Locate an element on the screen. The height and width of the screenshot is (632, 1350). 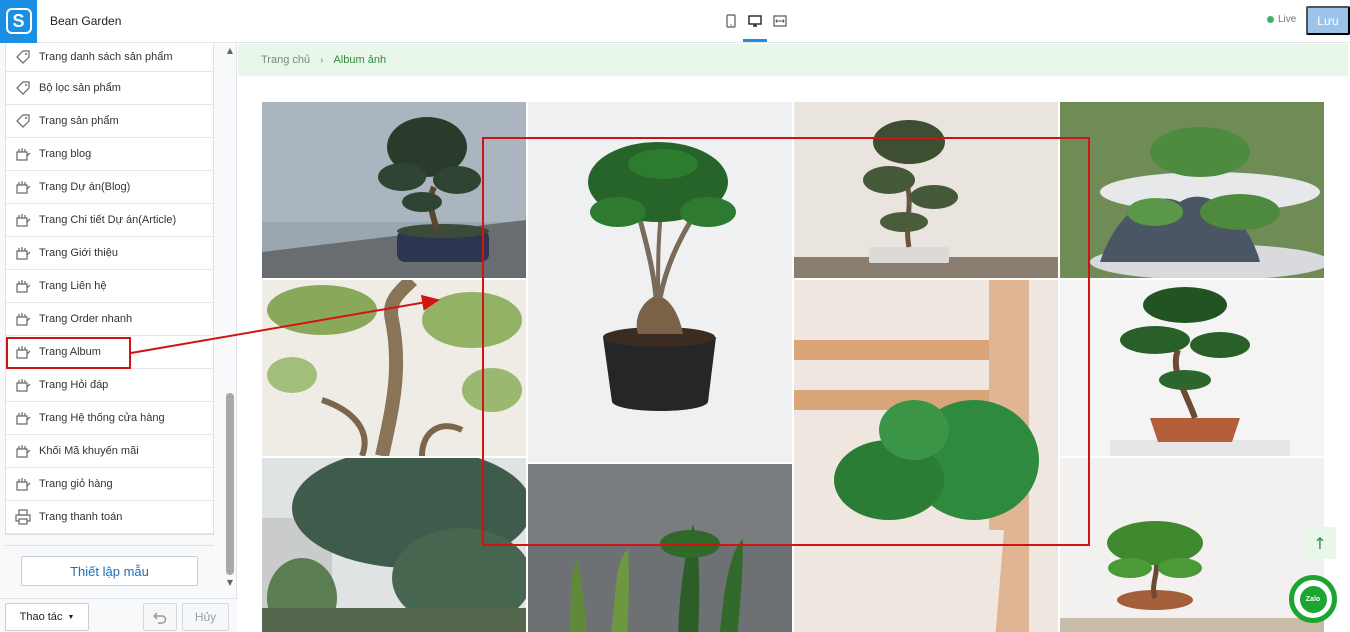
scroll-to-top-button: ↑ is located at coordinates (1320, 543).